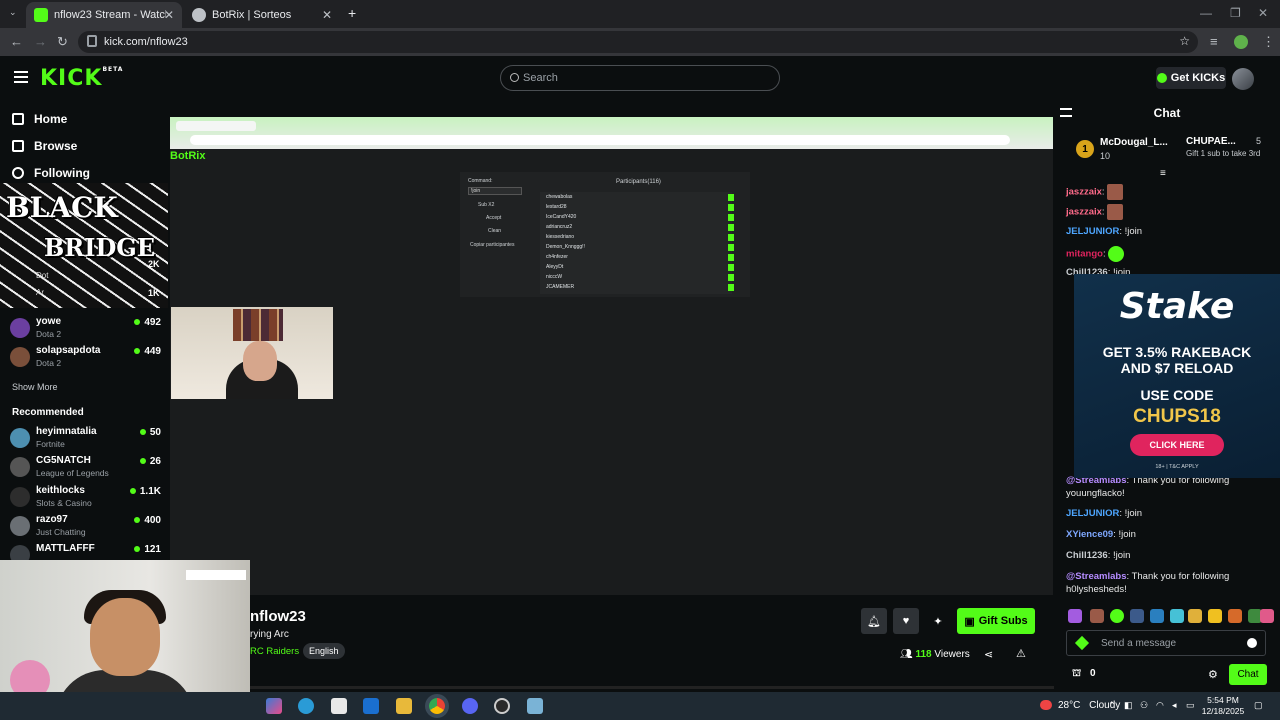 Image resolution: width=1280 pixels, height=720 pixels. I want to click on search-input: Search, so click(640, 78).